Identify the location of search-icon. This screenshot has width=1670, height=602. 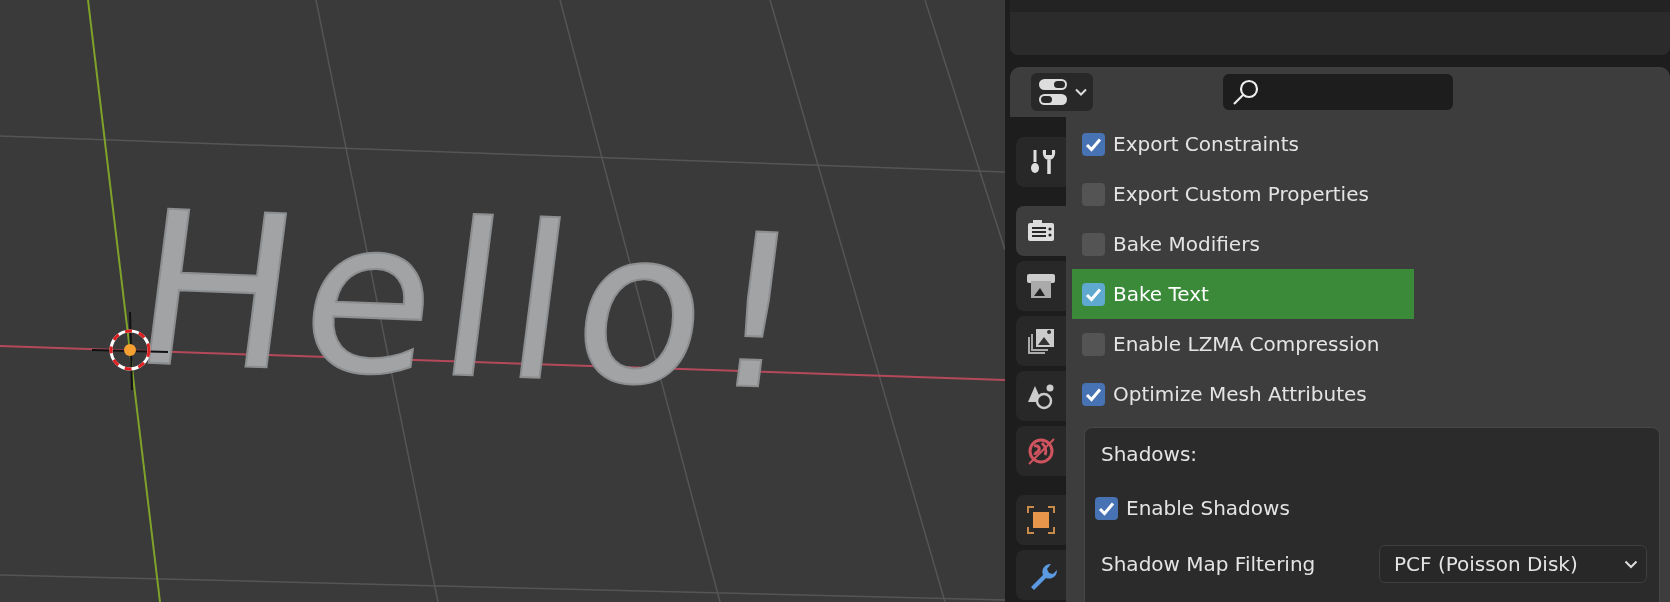
(1246, 92).